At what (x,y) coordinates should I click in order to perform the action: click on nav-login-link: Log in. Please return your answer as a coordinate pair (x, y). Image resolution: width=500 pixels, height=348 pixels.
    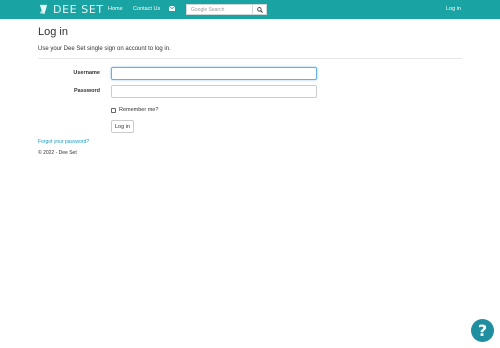
    Looking at the image, I should click on (453, 9).